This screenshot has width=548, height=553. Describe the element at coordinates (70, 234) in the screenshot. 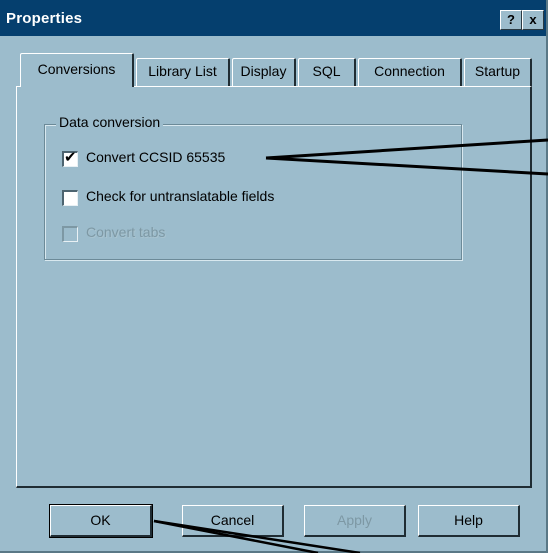

I see `convert-tabs-checkbox` at that location.